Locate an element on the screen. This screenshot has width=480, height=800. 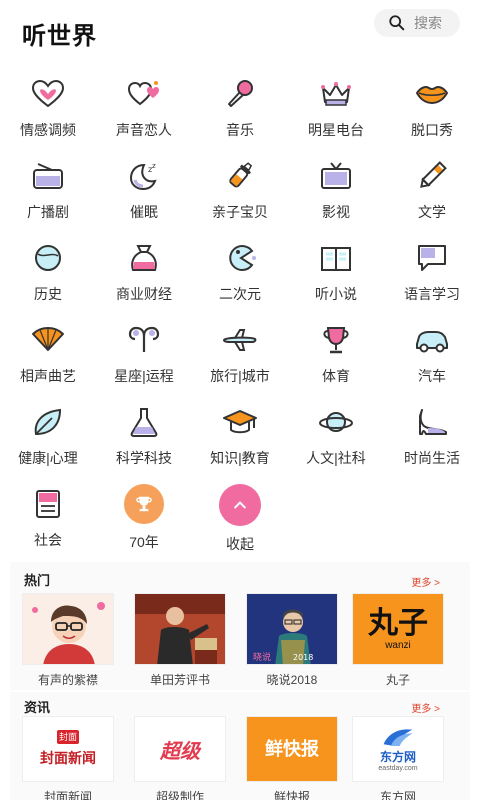
search-label: 搜索 is located at coordinates (428, 23).